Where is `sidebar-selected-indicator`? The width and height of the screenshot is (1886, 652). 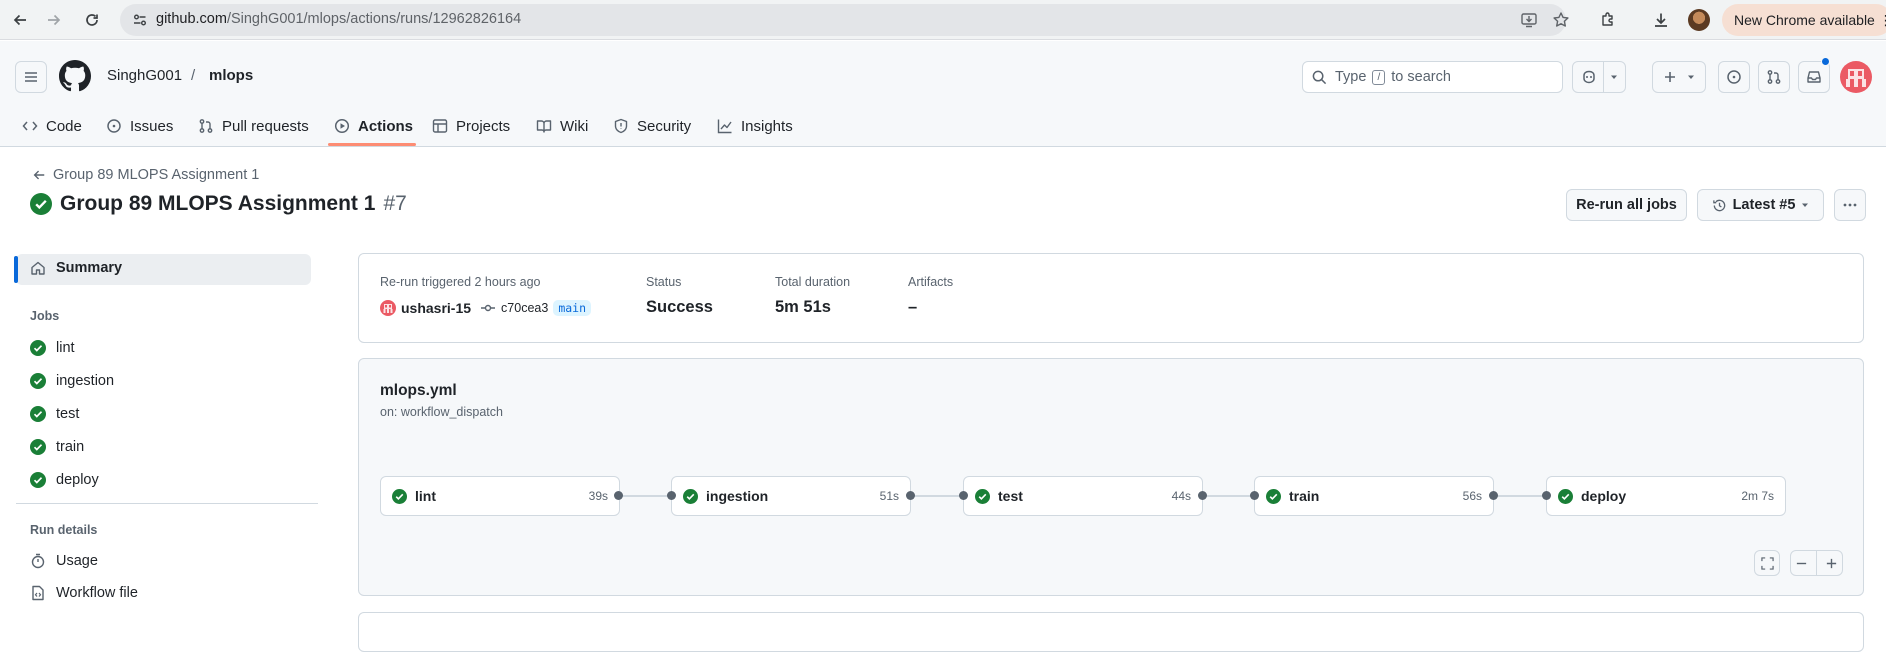
sidebar-selected-indicator is located at coordinates (16, 269).